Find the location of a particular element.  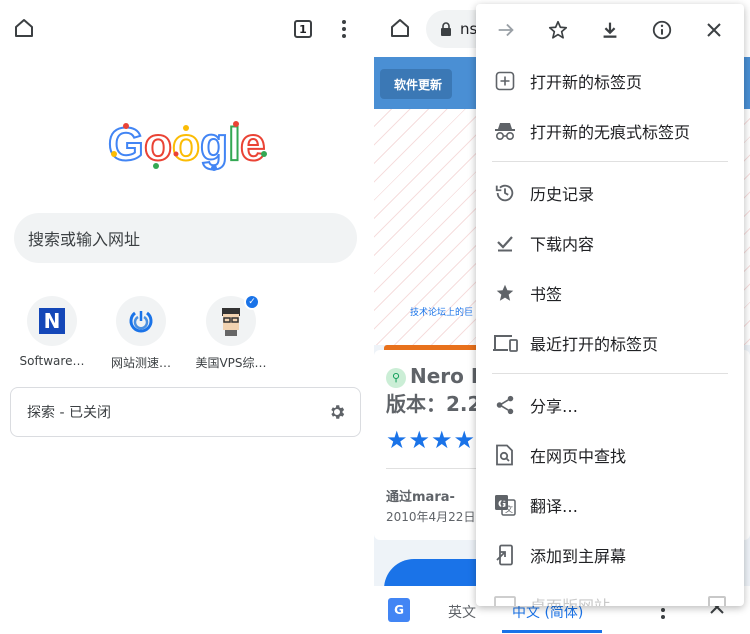

menu-item-label: 在网页中查找 is located at coordinates (578, 456).